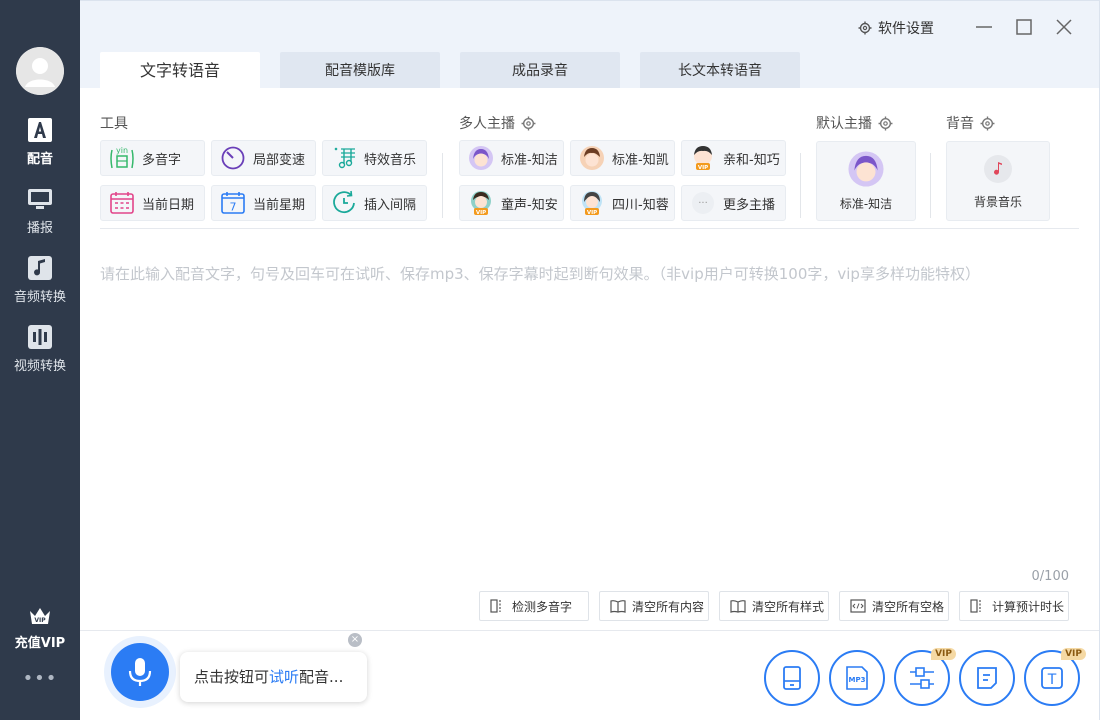 This screenshot has height=720, width=1100. I want to click on default-anchor-section-label: 默认主播, so click(854, 123).